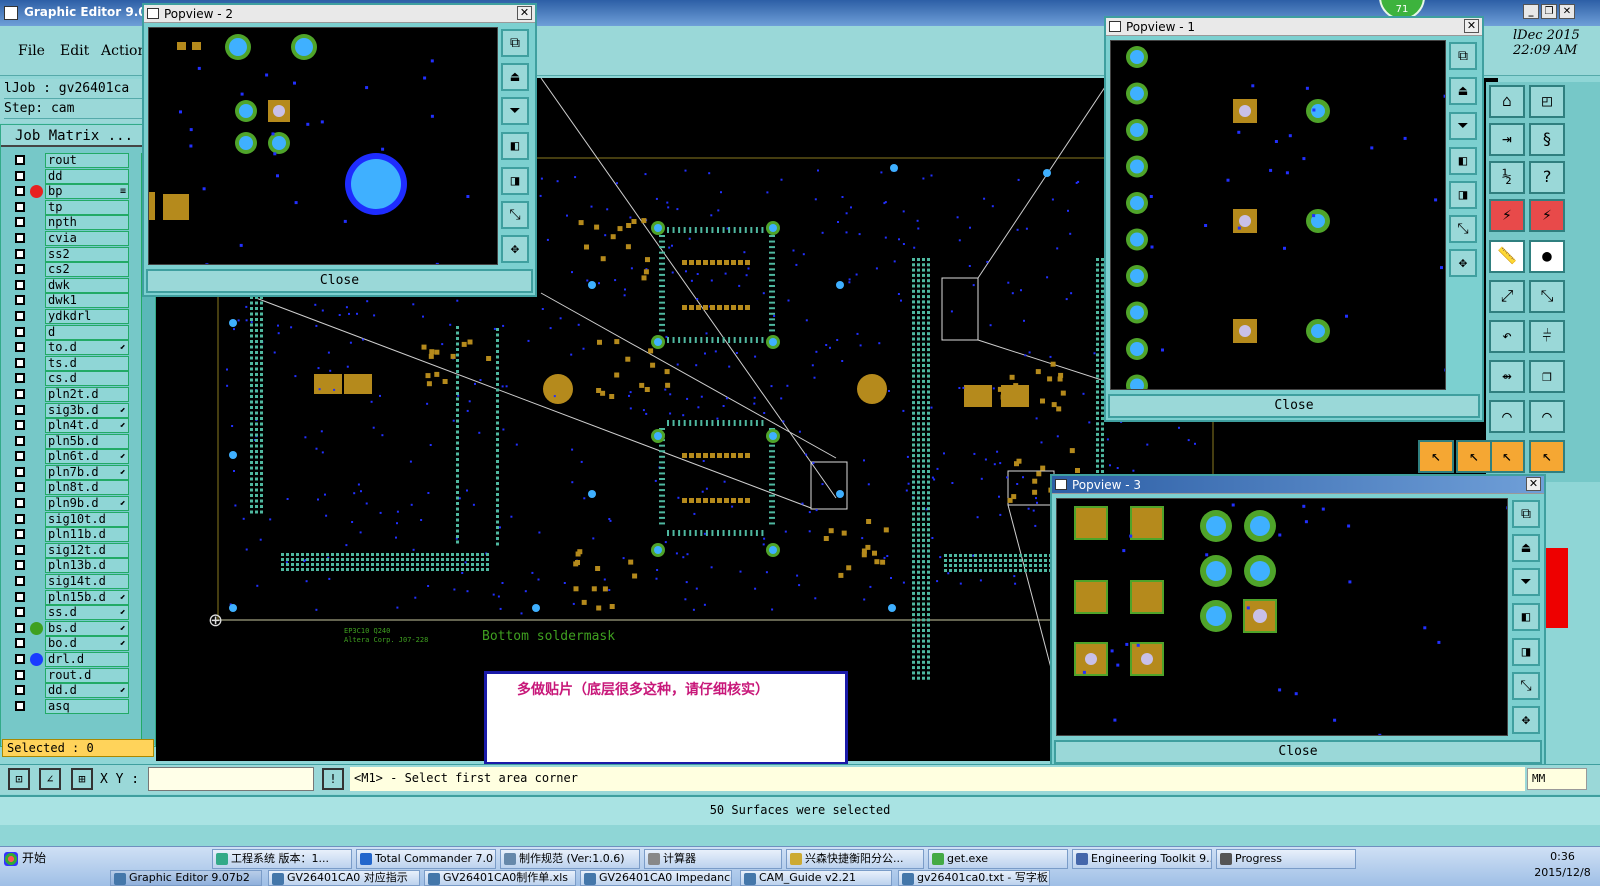 The height and width of the screenshot is (886, 1600). I want to click on layer-row: sig14t.d, so click(67, 582).